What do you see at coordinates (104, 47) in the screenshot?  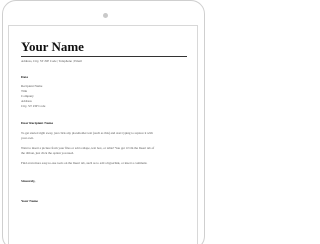 I see `sender-name: Your Name` at bounding box center [104, 47].